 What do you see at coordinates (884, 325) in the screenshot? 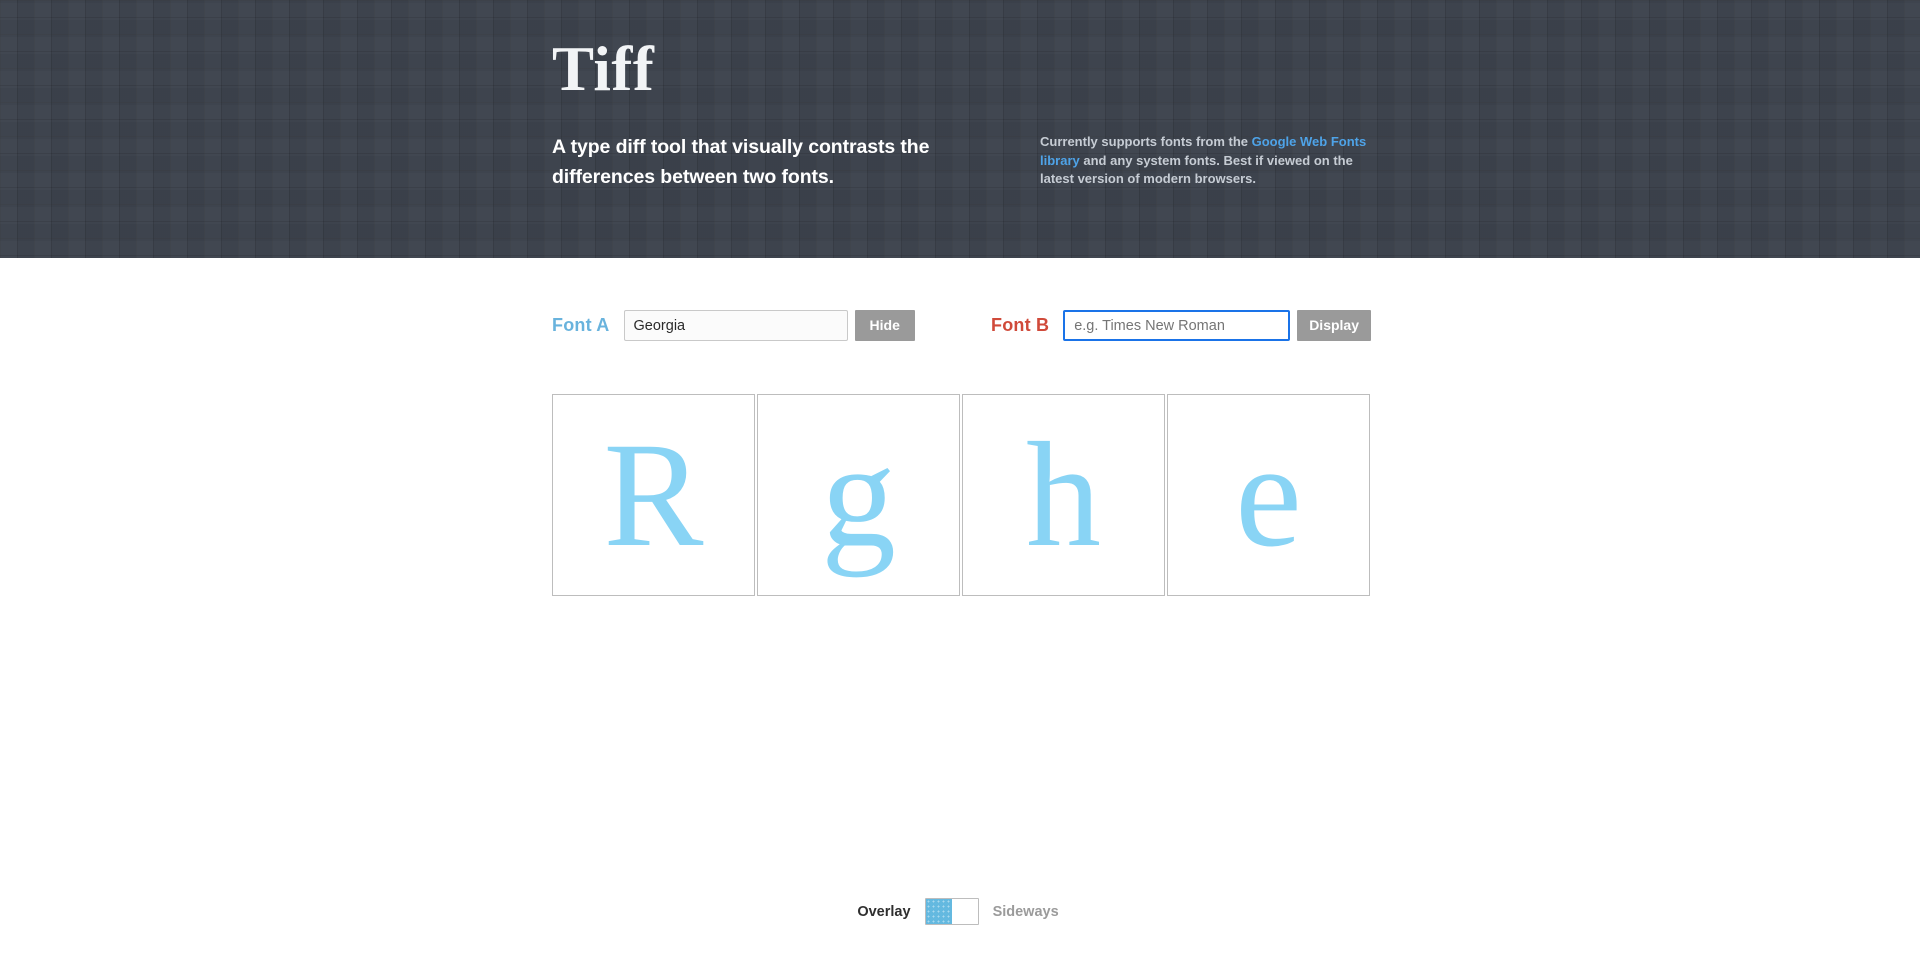
I see `hide-font-a-button: Hide` at bounding box center [884, 325].